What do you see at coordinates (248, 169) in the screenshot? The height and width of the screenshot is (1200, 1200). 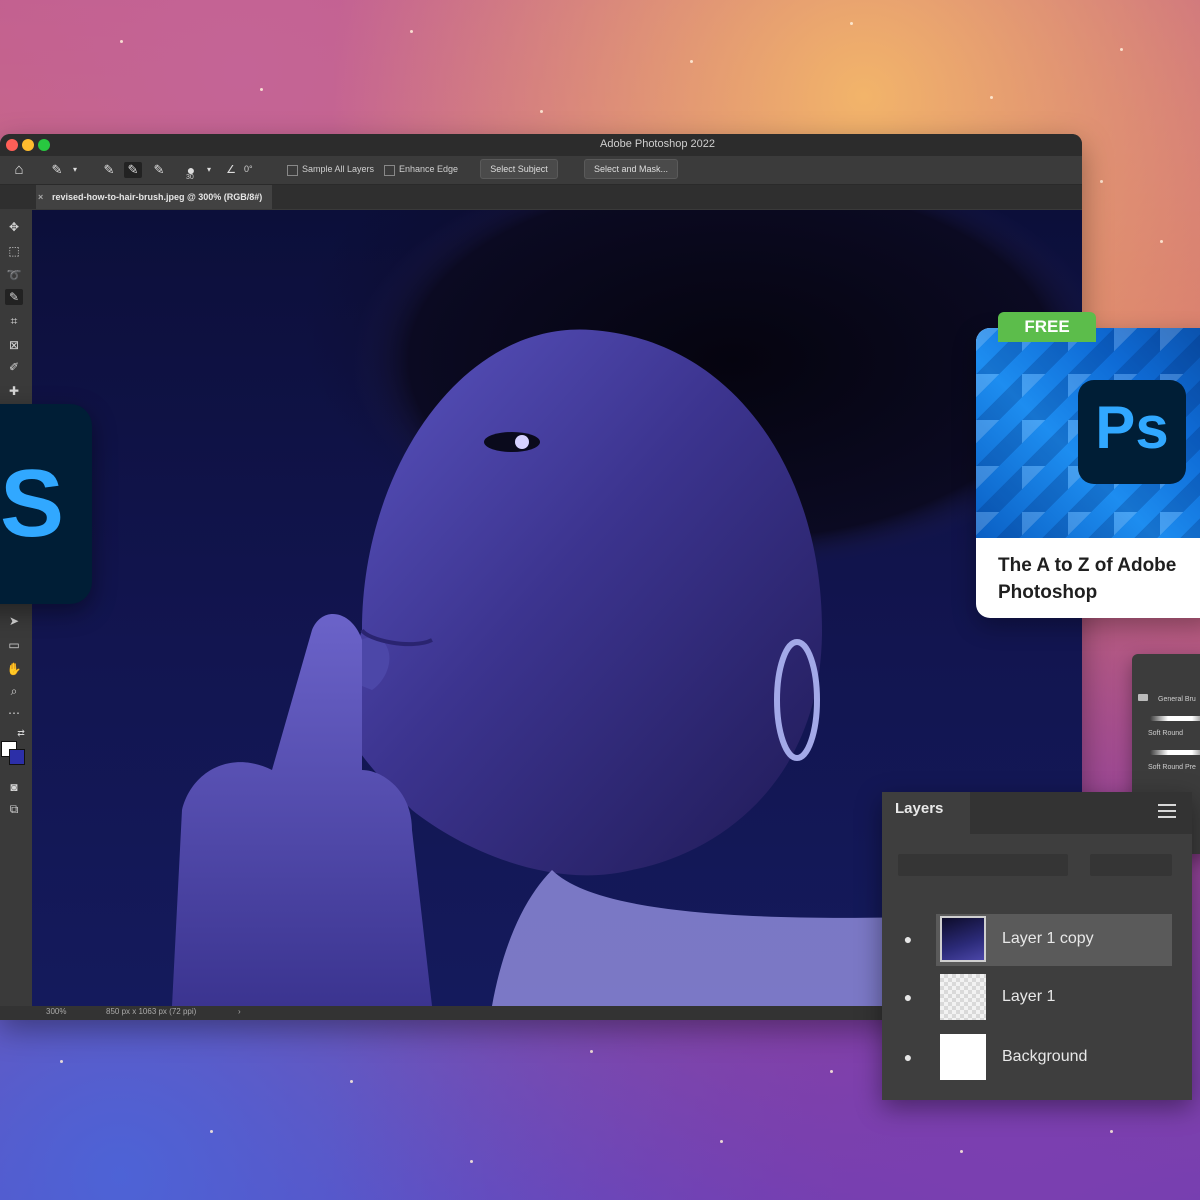 I see `angle-value: 0°` at bounding box center [248, 169].